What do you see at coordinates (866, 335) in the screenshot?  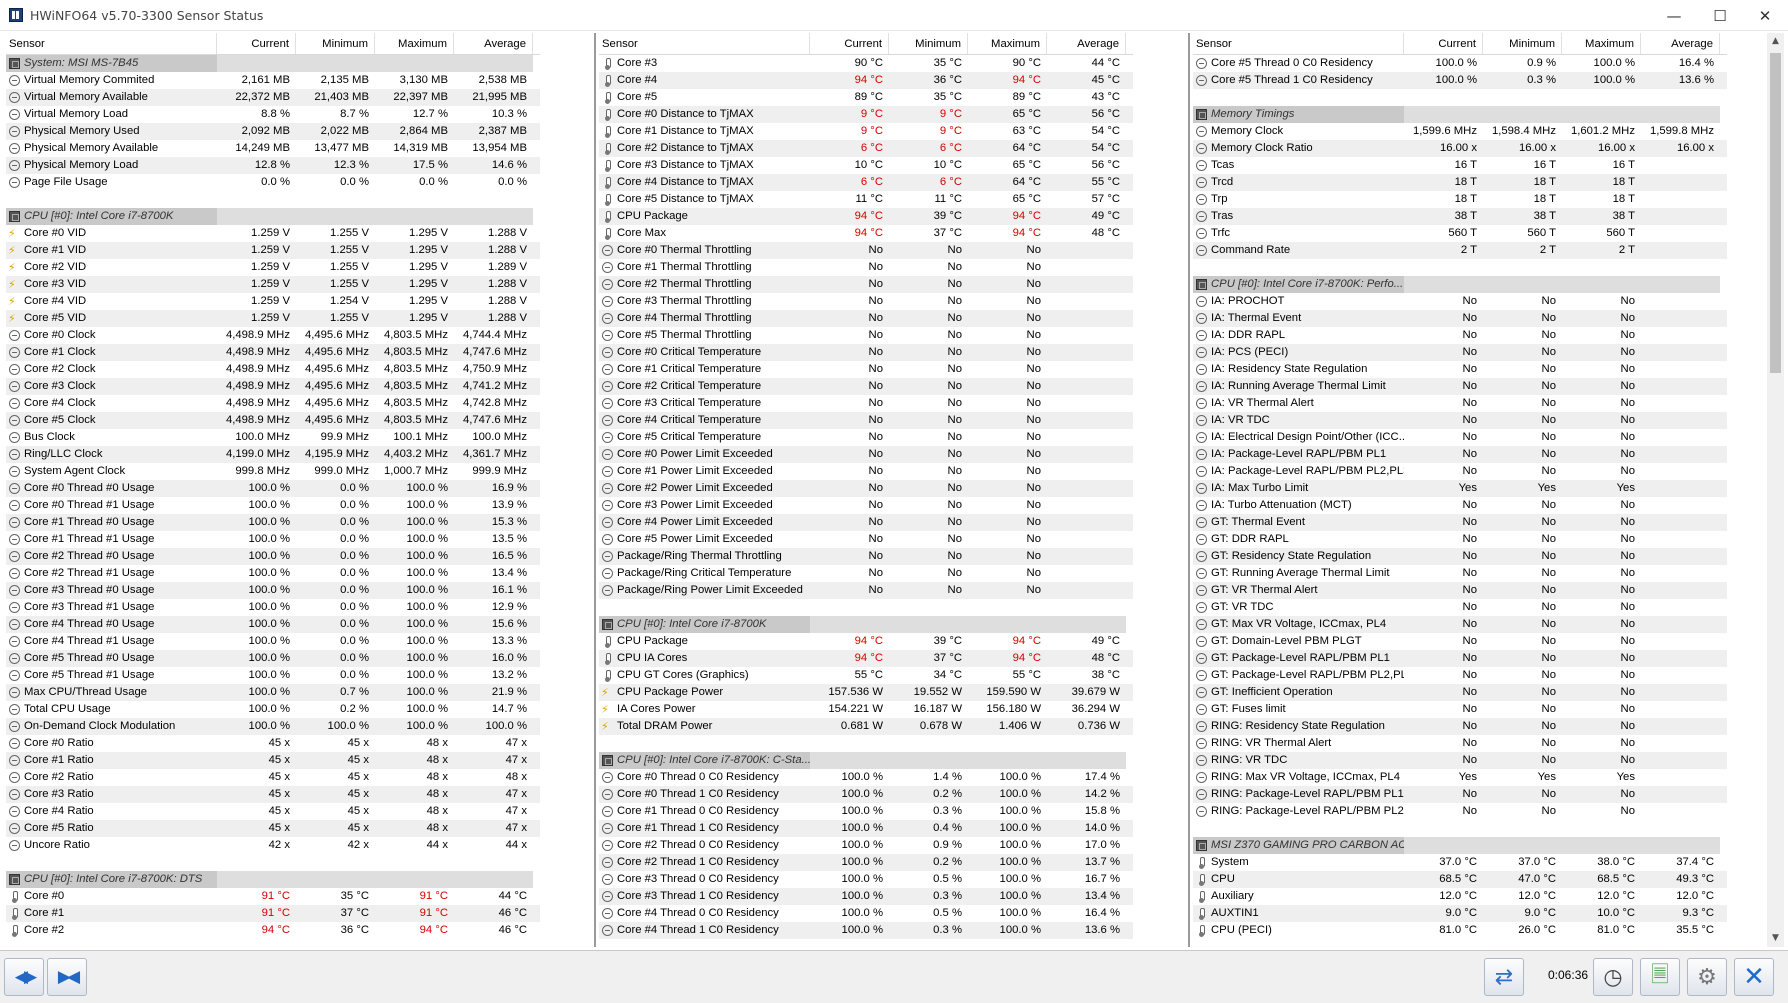 I see `sensor-row: Core #5 Thermal Throttling No No No` at bounding box center [866, 335].